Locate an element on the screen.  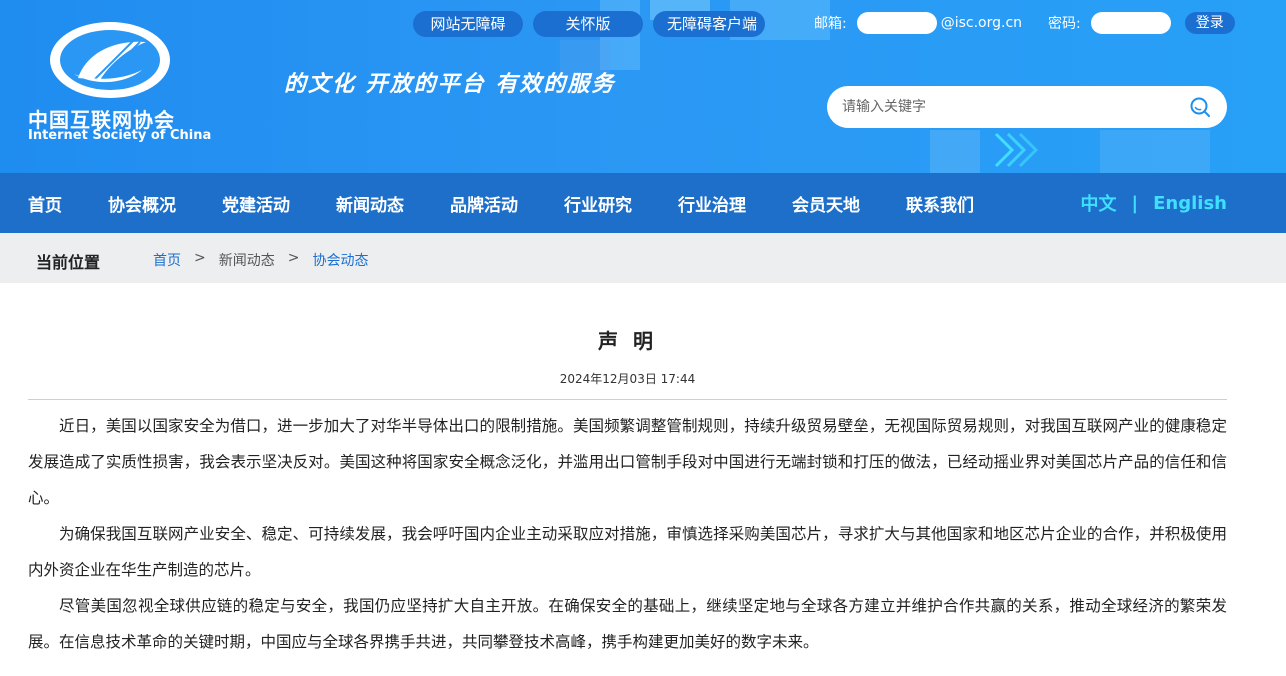
nav-item-home: 首页 is located at coordinates (45, 203).